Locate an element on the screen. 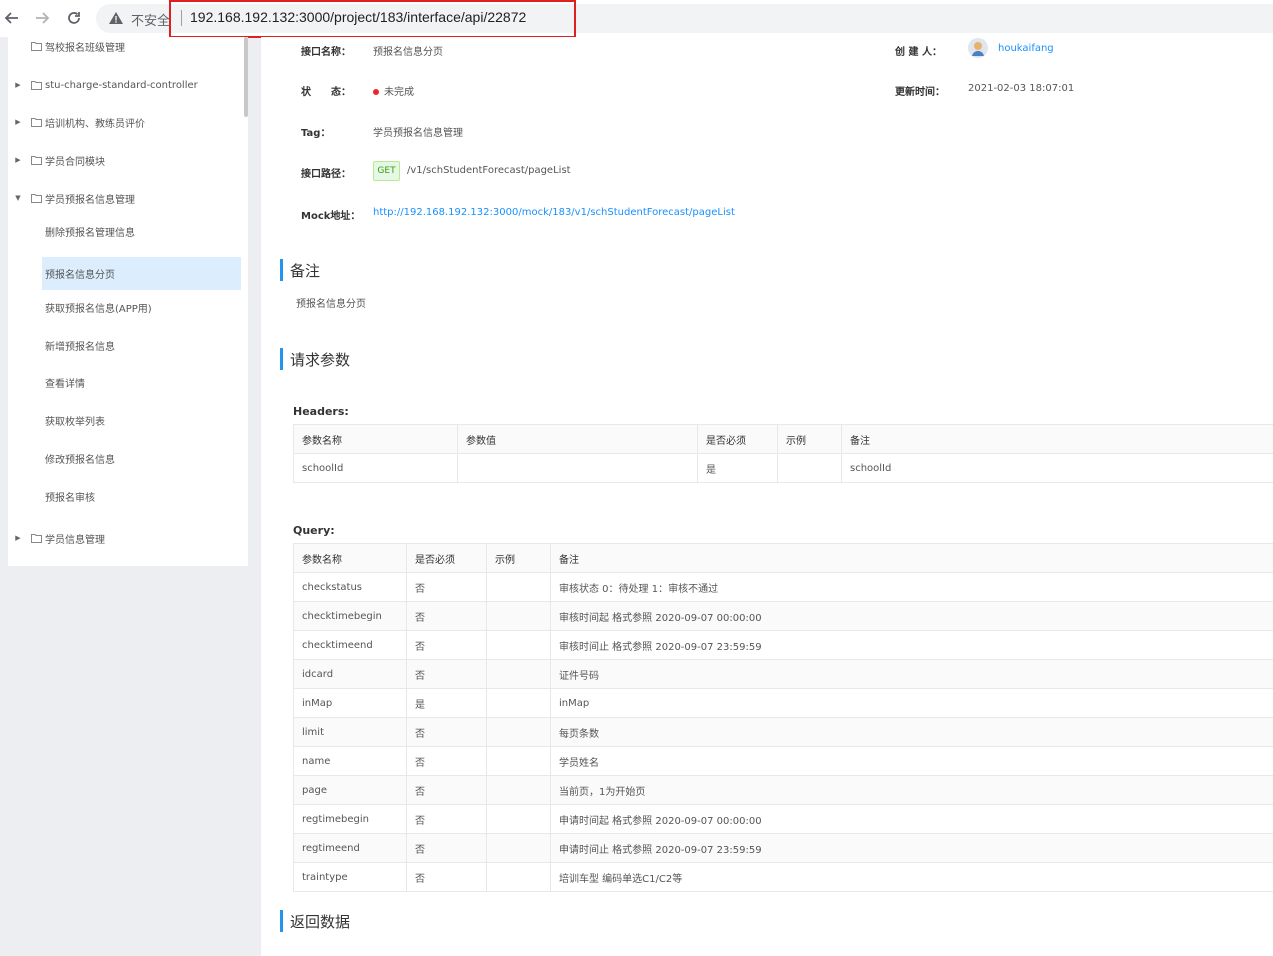  table-cell: 每页条数 is located at coordinates (911, 732).